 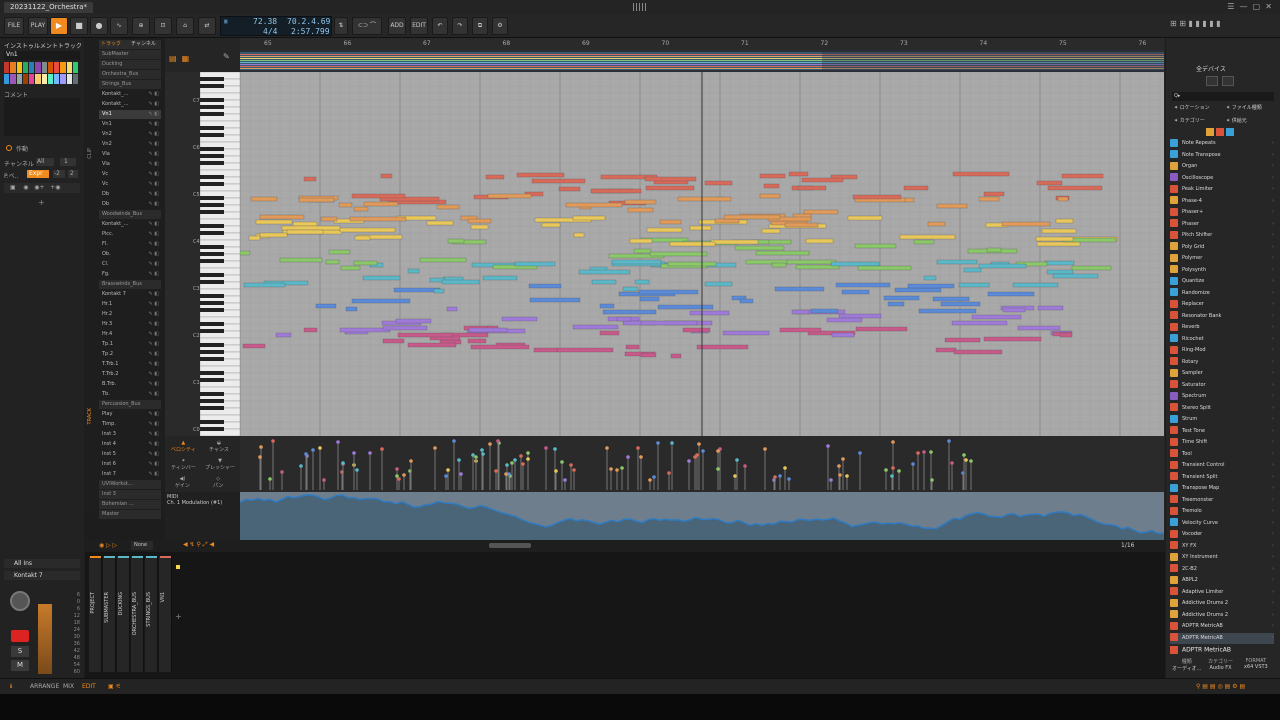 What do you see at coordinates (45, 162) in the screenshot?
I see `channel-select: All` at bounding box center [45, 162].